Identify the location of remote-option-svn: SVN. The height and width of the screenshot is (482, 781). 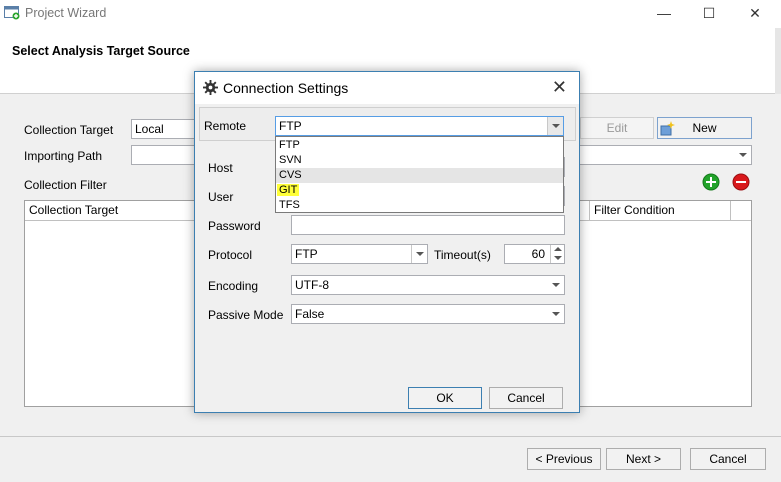
(419, 160).